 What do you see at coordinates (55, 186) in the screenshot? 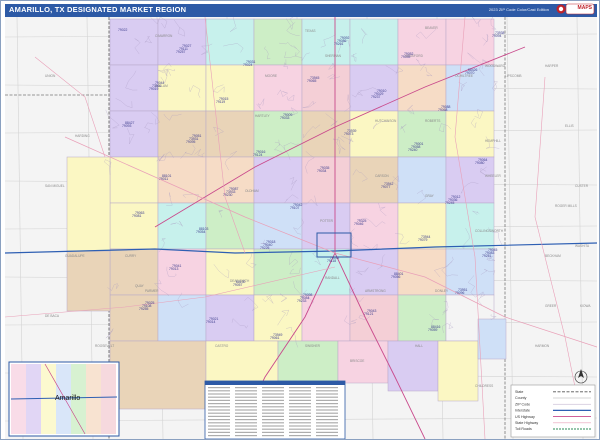
I see `county-label: SAN MIGUEL` at bounding box center [55, 186].